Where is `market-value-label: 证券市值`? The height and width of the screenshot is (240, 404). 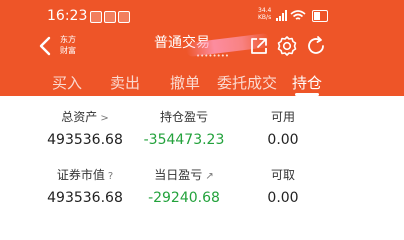 market-value-label: 证券市值 is located at coordinates (80, 175).